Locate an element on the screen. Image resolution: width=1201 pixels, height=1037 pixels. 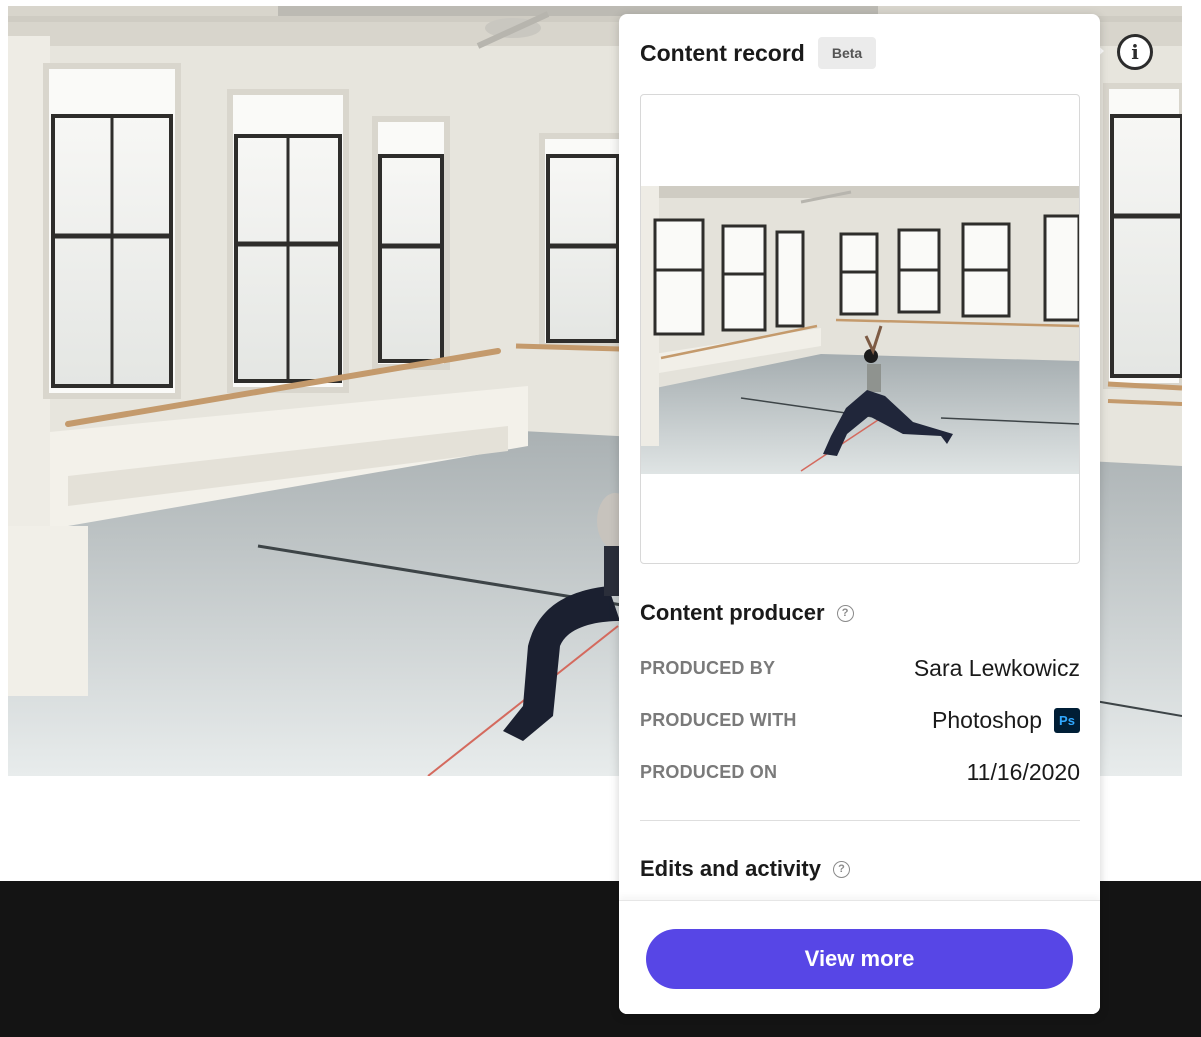
panel-title: Content record is located at coordinates (722, 52).